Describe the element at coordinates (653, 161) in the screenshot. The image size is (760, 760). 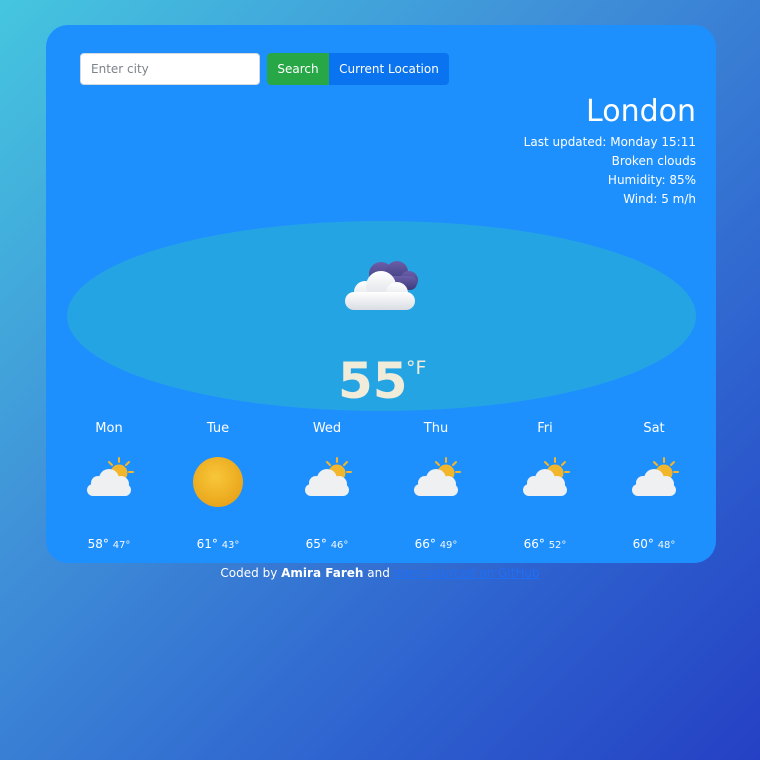
I see `weather-description: Broken clouds` at that location.